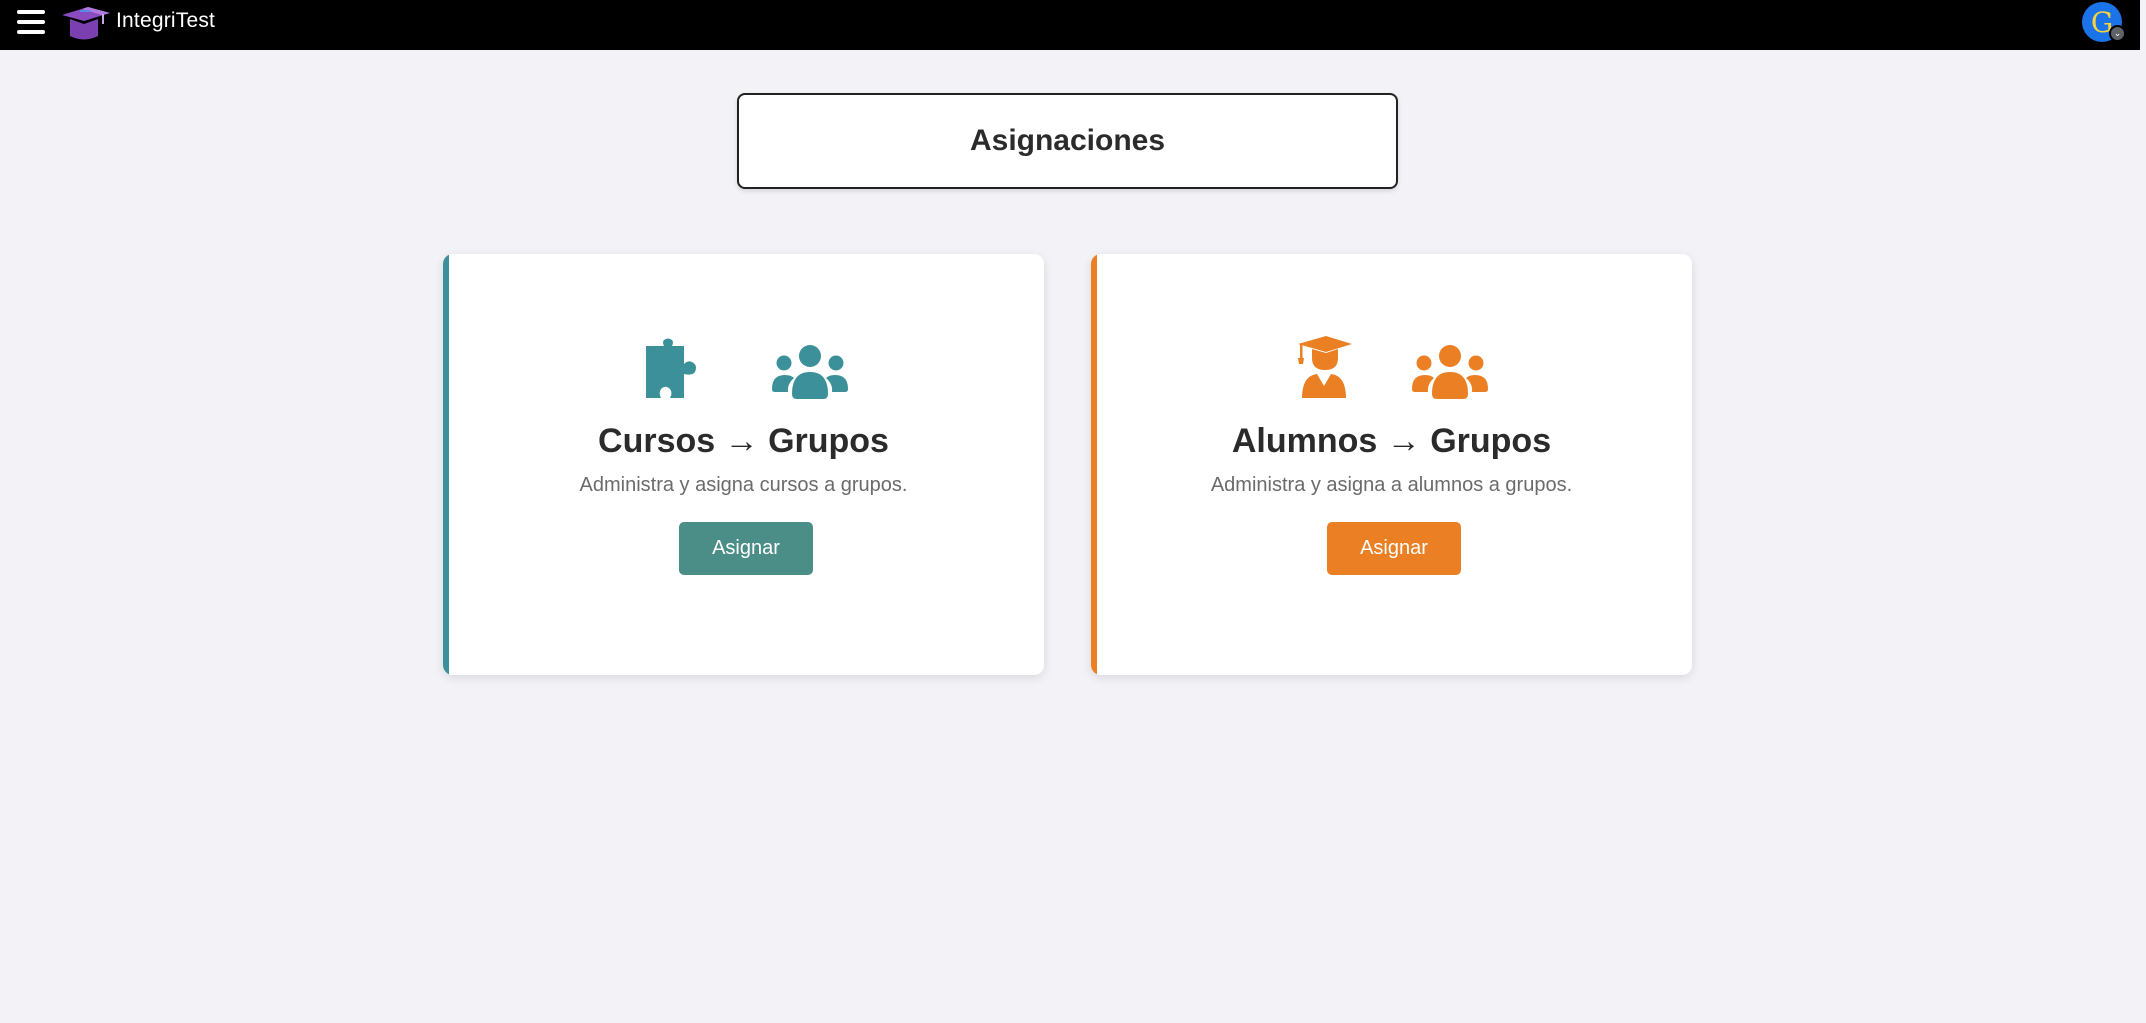 The height and width of the screenshot is (1023, 2146). What do you see at coordinates (2107, 22) in the screenshot?
I see `user-avatar: G ⌄` at bounding box center [2107, 22].